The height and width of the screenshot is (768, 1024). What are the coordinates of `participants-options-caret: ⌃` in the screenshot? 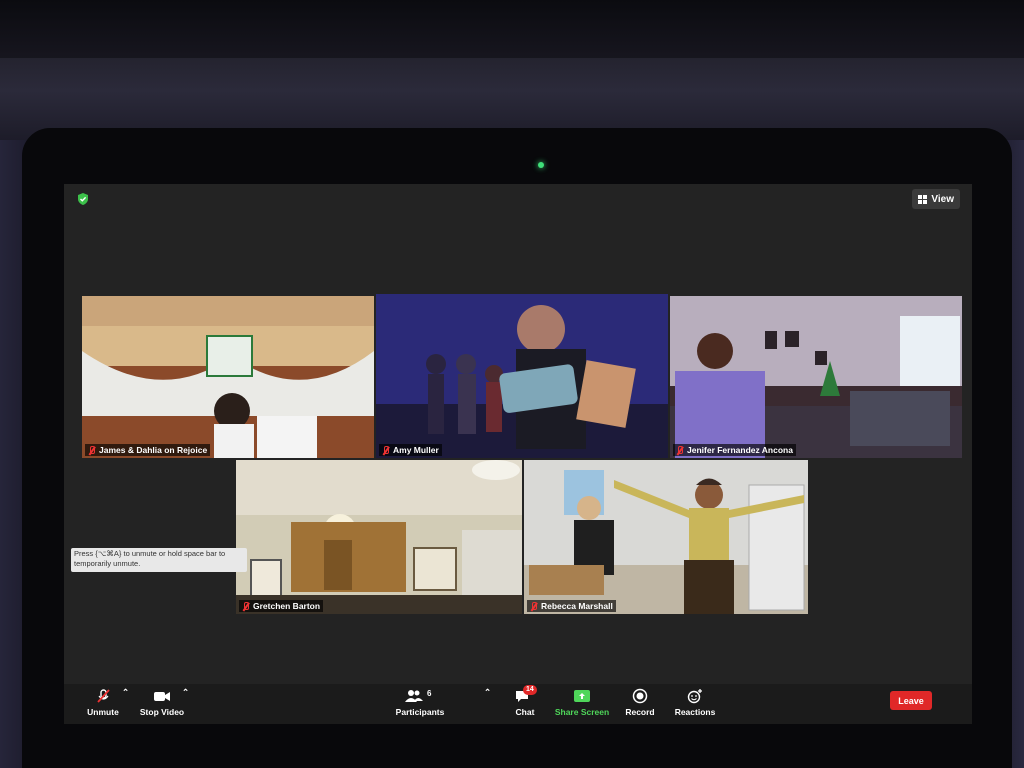 It's located at (487, 692).